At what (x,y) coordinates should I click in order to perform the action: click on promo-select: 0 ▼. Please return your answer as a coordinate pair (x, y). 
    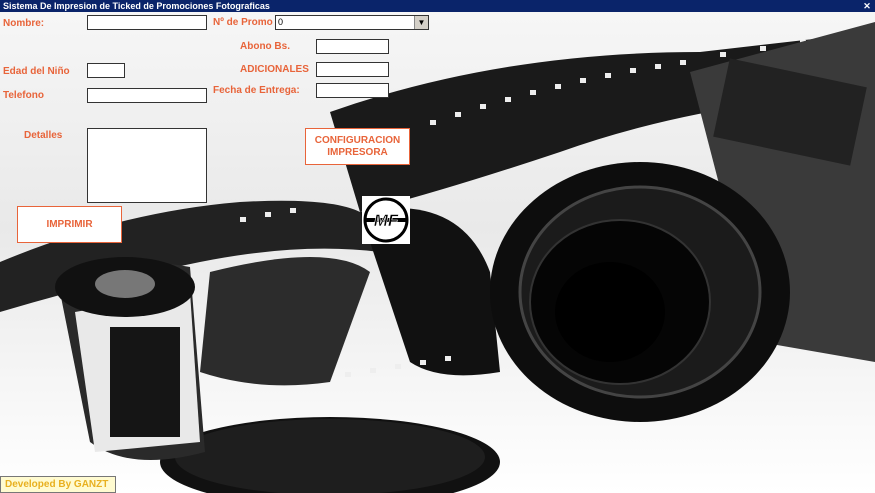
    Looking at the image, I should click on (352, 22).